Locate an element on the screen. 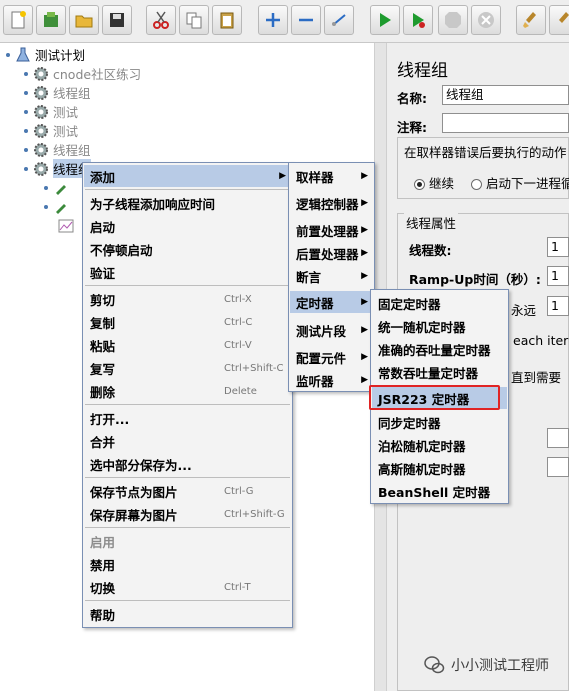 This screenshot has width=569, height=691. menu-item-add-response-time: 为子线程添加响应时间 is located at coordinates (187, 203).